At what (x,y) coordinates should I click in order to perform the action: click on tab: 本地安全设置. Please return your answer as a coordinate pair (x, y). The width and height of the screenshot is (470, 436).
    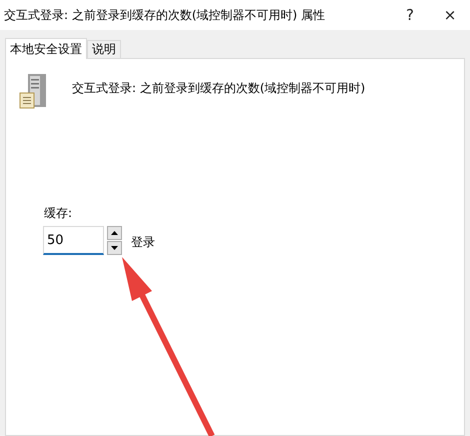
    Looking at the image, I should click on (46, 48).